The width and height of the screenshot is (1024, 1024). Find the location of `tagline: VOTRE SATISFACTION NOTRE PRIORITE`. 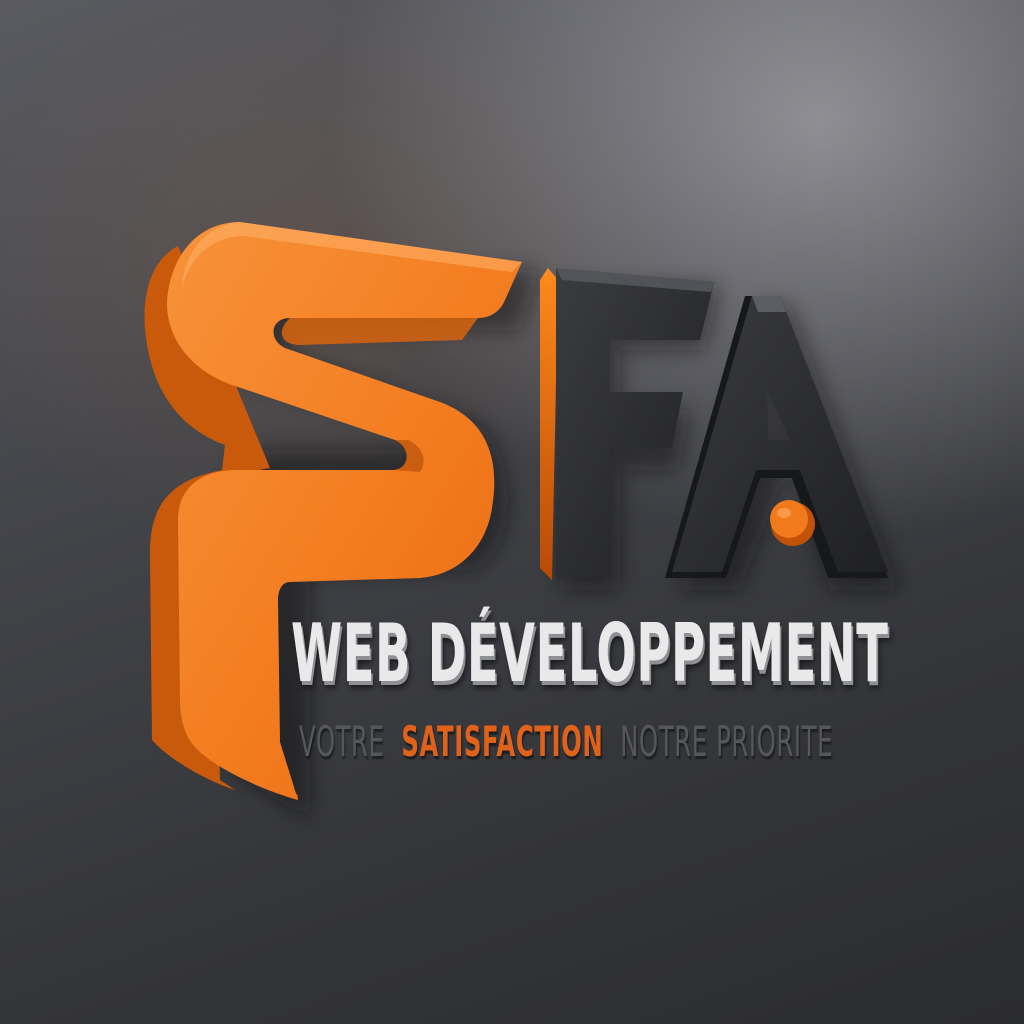

tagline: VOTRE SATISFACTION NOTRE PRIORITE is located at coordinates (599, 744).